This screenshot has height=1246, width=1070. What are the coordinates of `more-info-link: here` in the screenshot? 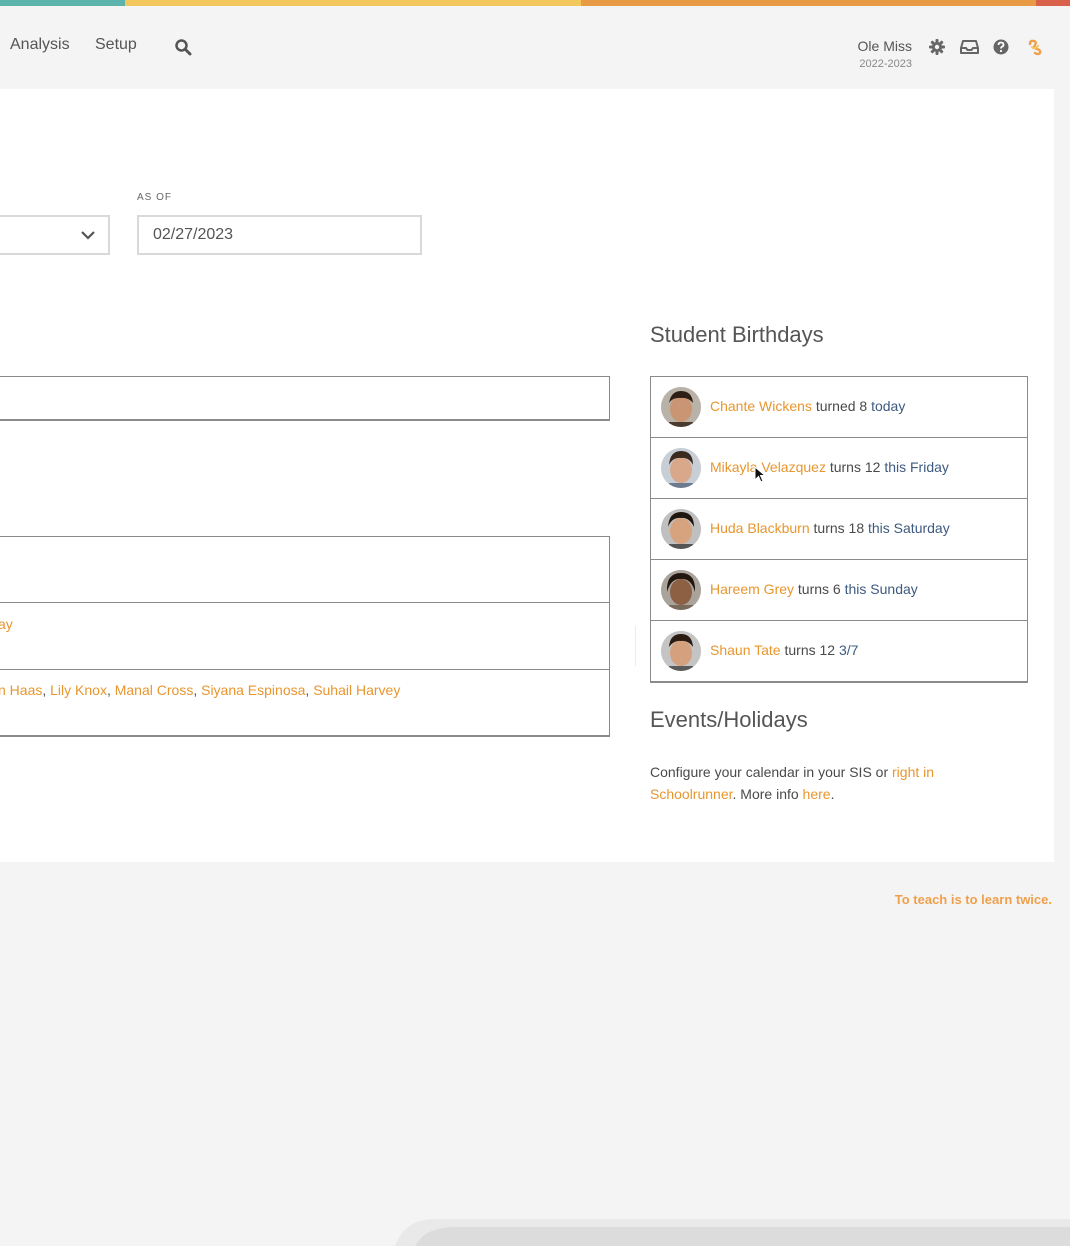 It's located at (817, 794).